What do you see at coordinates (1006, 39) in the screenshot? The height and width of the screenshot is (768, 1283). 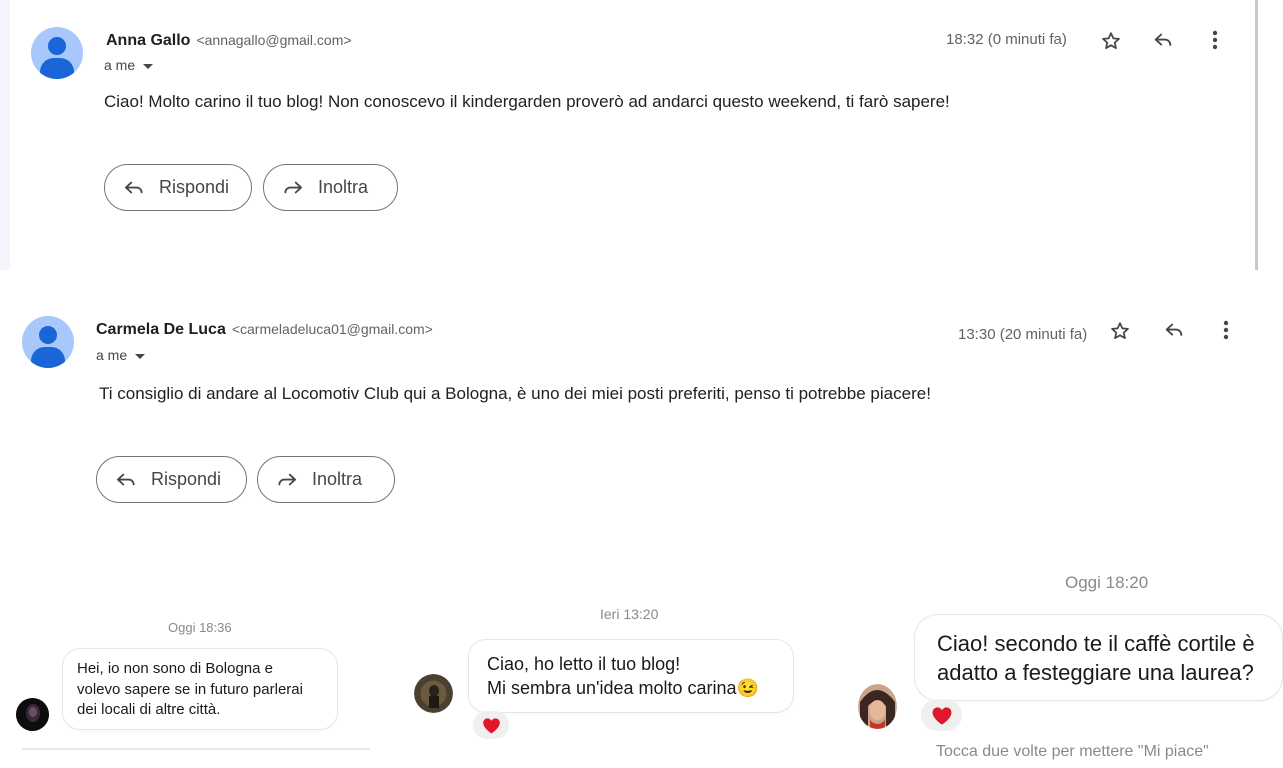 I see `timestamp: 18:32 (0 minuti fa)` at bounding box center [1006, 39].